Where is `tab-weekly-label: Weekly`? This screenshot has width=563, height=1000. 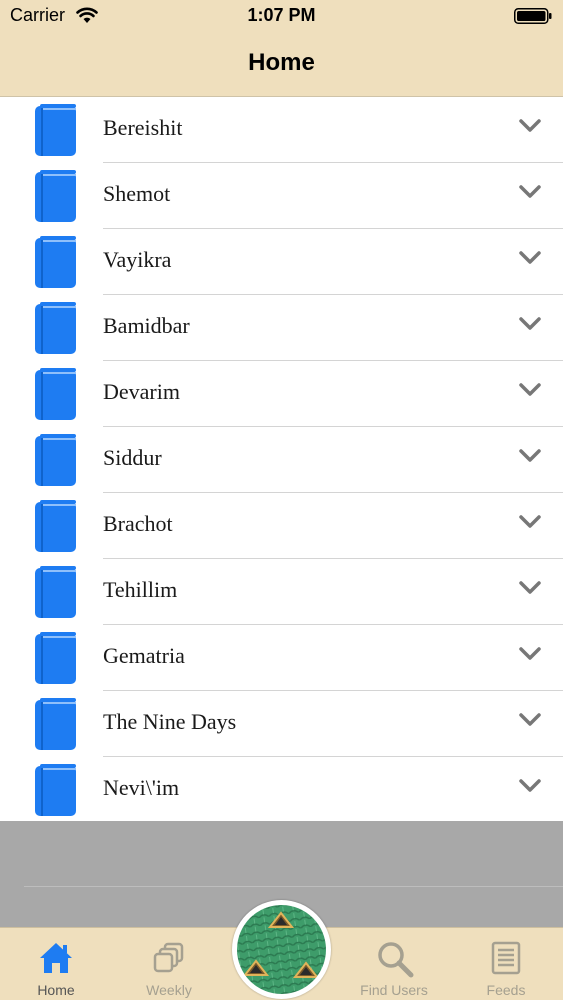
tab-weekly-label: Weekly is located at coordinates (169, 990).